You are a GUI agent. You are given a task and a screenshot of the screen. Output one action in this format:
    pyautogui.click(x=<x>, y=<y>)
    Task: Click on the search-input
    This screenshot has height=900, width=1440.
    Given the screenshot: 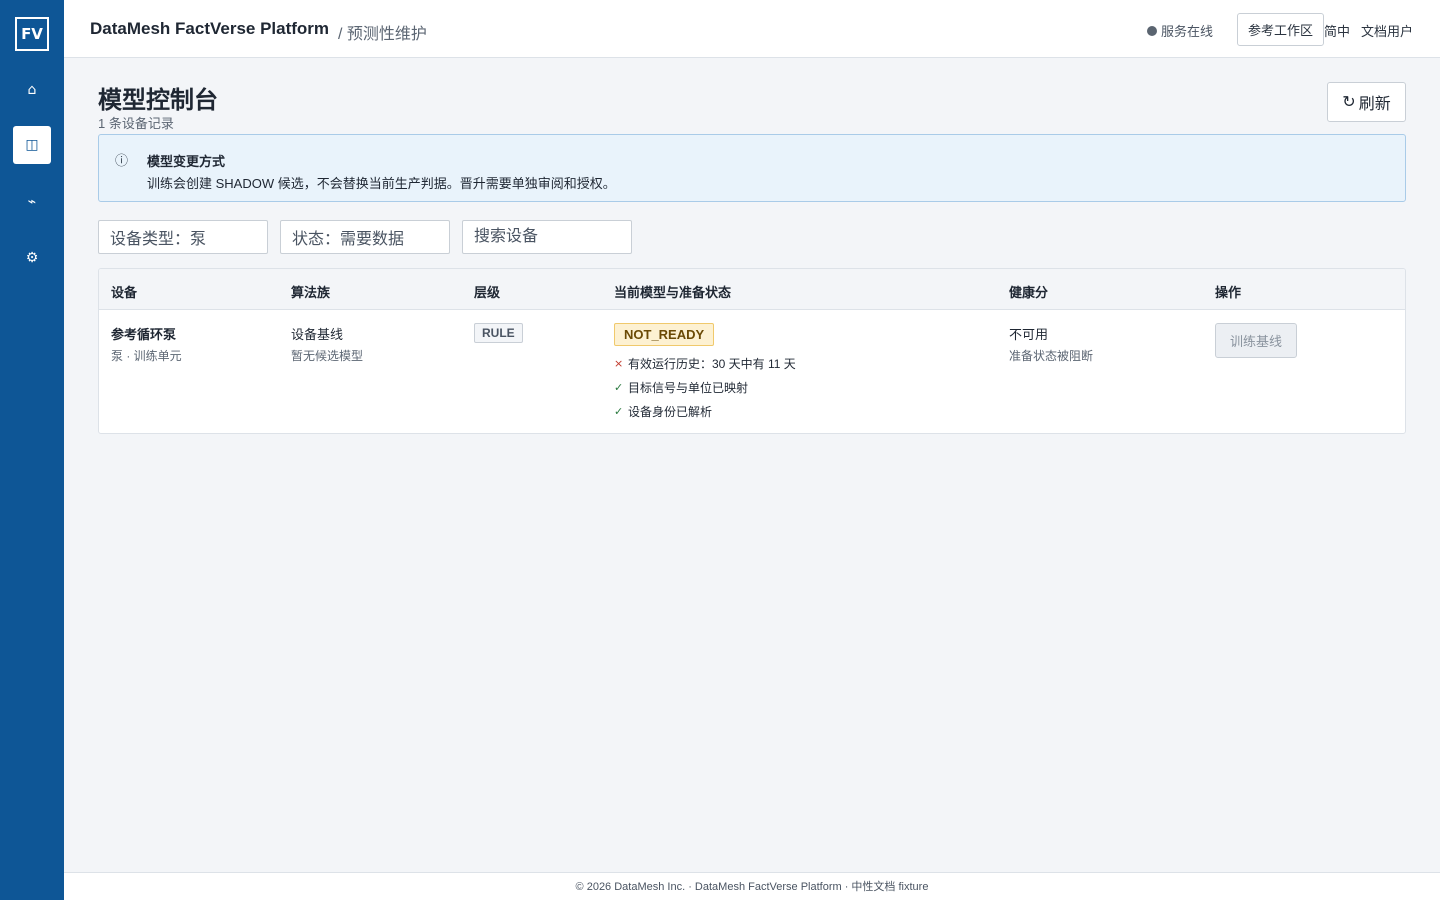 What is the action you would take?
    pyautogui.click(x=547, y=237)
    